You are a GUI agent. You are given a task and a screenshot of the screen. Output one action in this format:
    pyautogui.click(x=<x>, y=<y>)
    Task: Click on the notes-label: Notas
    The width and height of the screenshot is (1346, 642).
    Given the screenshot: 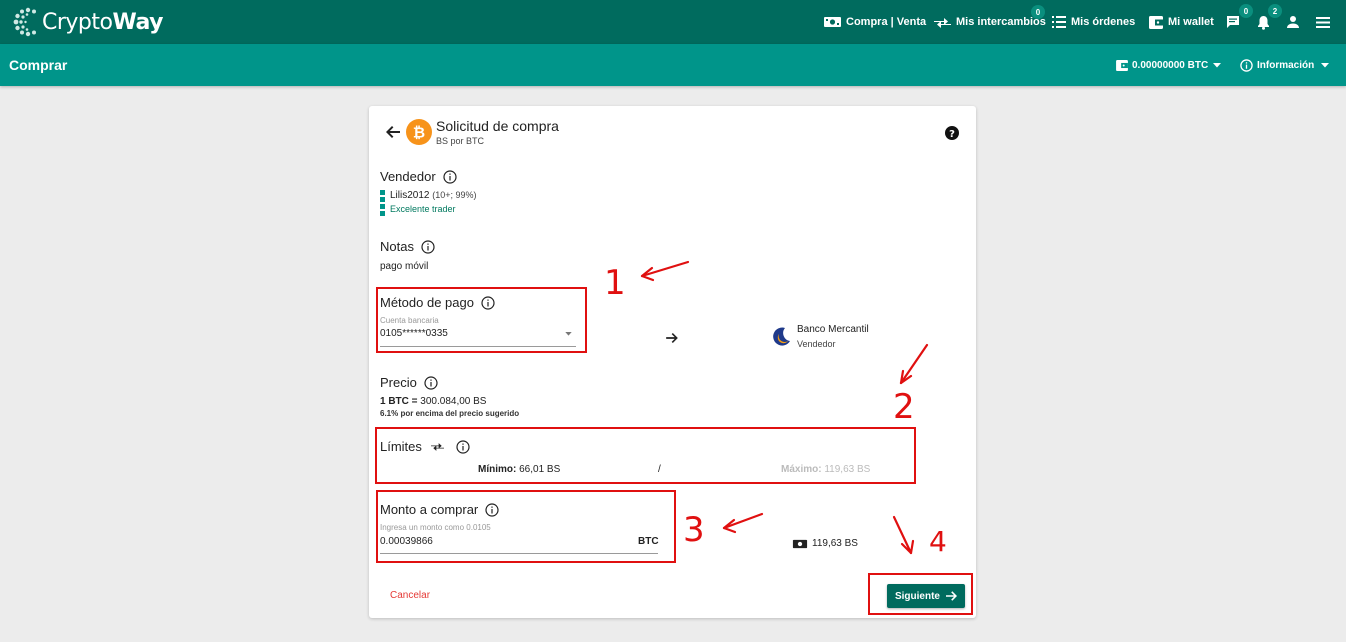 What is the action you would take?
    pyautogui.click(x=397, y=246)
    